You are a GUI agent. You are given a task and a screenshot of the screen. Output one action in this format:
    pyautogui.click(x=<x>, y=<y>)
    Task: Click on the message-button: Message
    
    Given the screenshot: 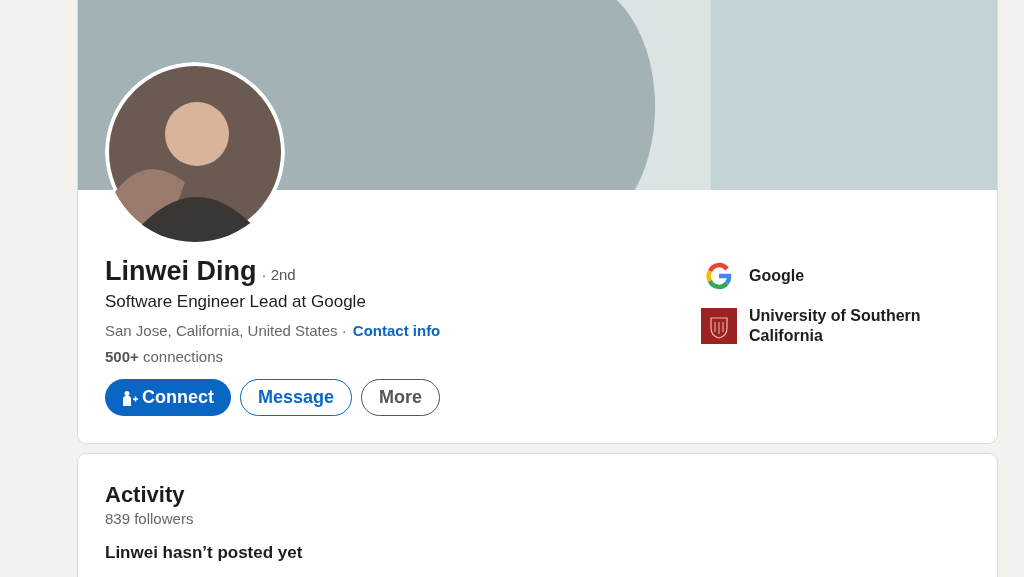 What is the action you would take?
    pyautogui.click(x=296, y=397)
    